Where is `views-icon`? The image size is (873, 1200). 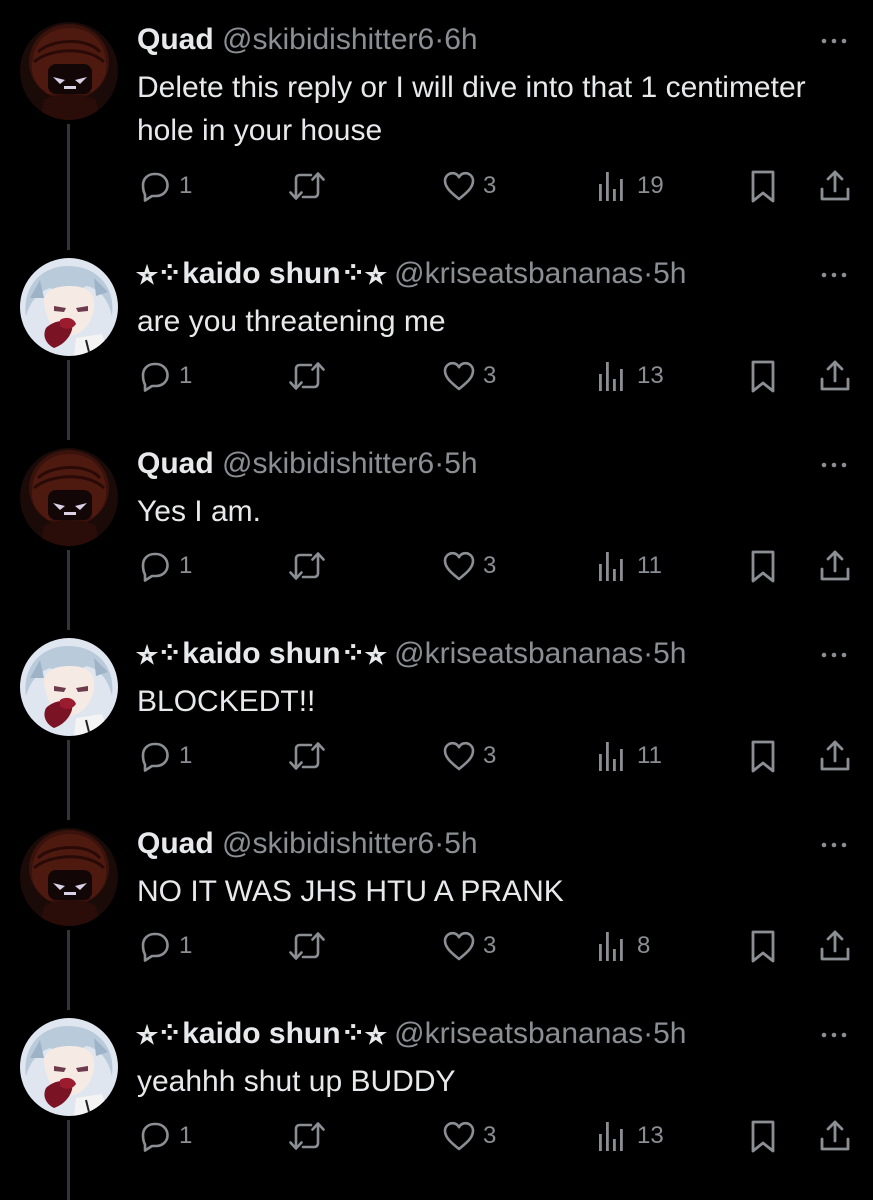
views-icon is located at coordinates (613, 186).